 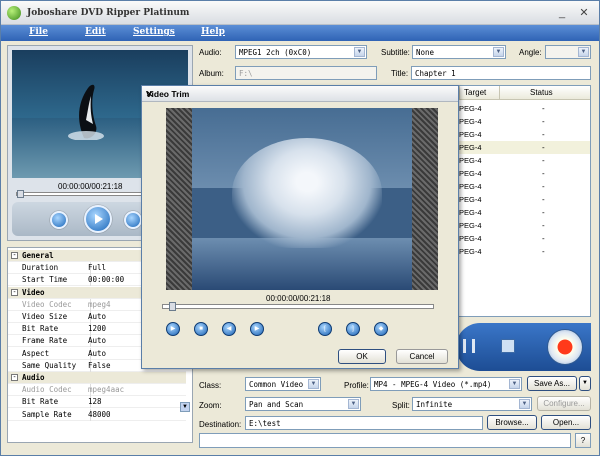 I want to click on play-icon, so click(x=98, y=219).